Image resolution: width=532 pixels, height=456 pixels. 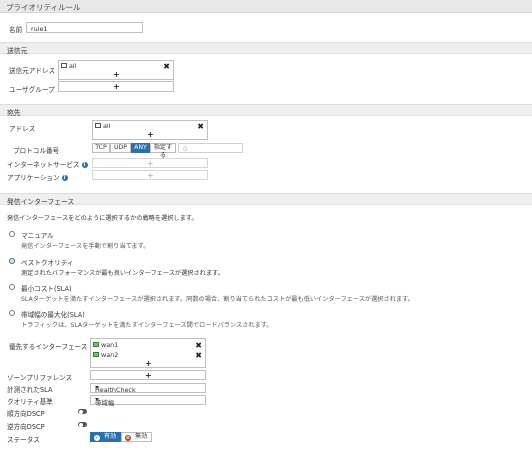 I want to click on application-label: アプリケーション i, so click(x=37, y=177).